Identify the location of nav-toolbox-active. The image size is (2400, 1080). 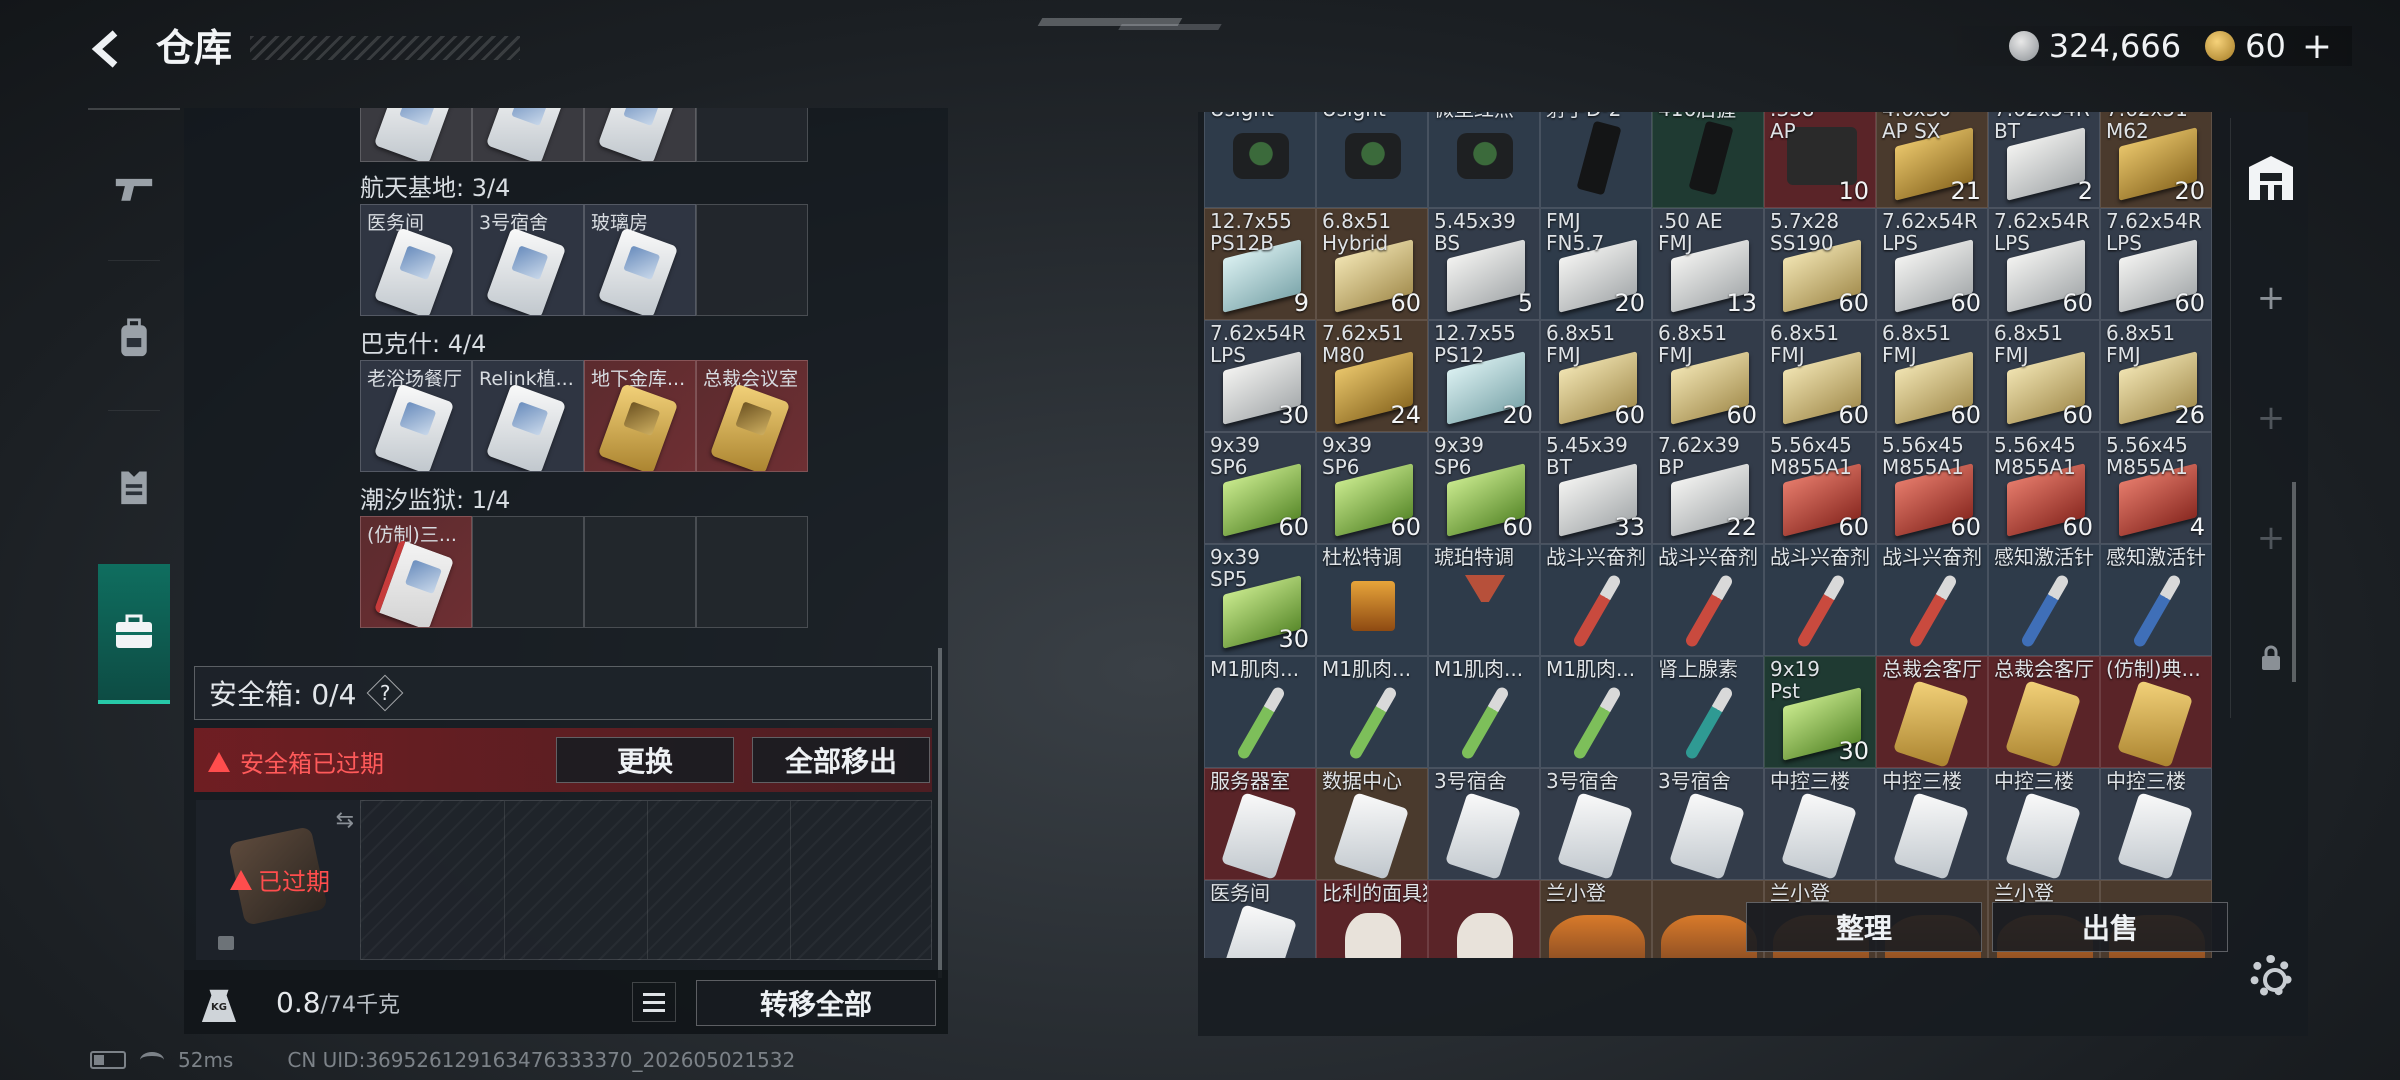
(134, 634).